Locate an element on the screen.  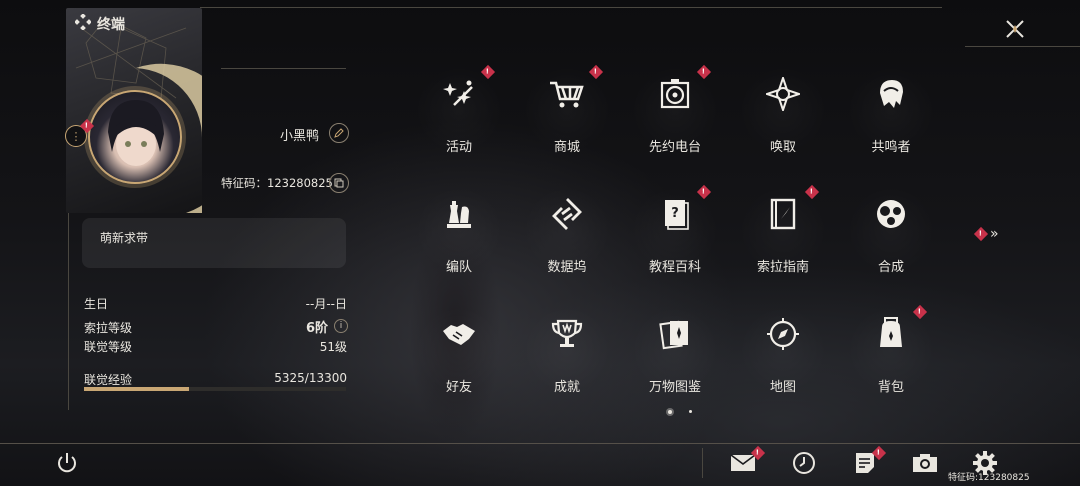
union-exp-bar-fill is located at coordinates (136, 389).